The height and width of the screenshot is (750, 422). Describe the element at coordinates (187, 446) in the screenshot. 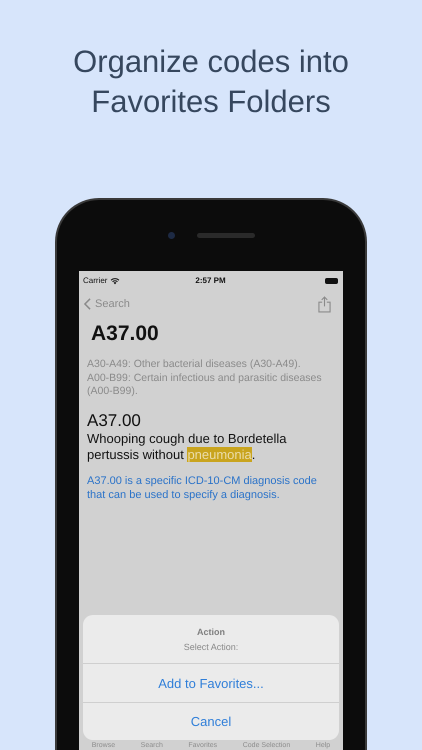

I see `code-description: Whooping cough due to Bordetella pertussis without pneumonia.` at that location.